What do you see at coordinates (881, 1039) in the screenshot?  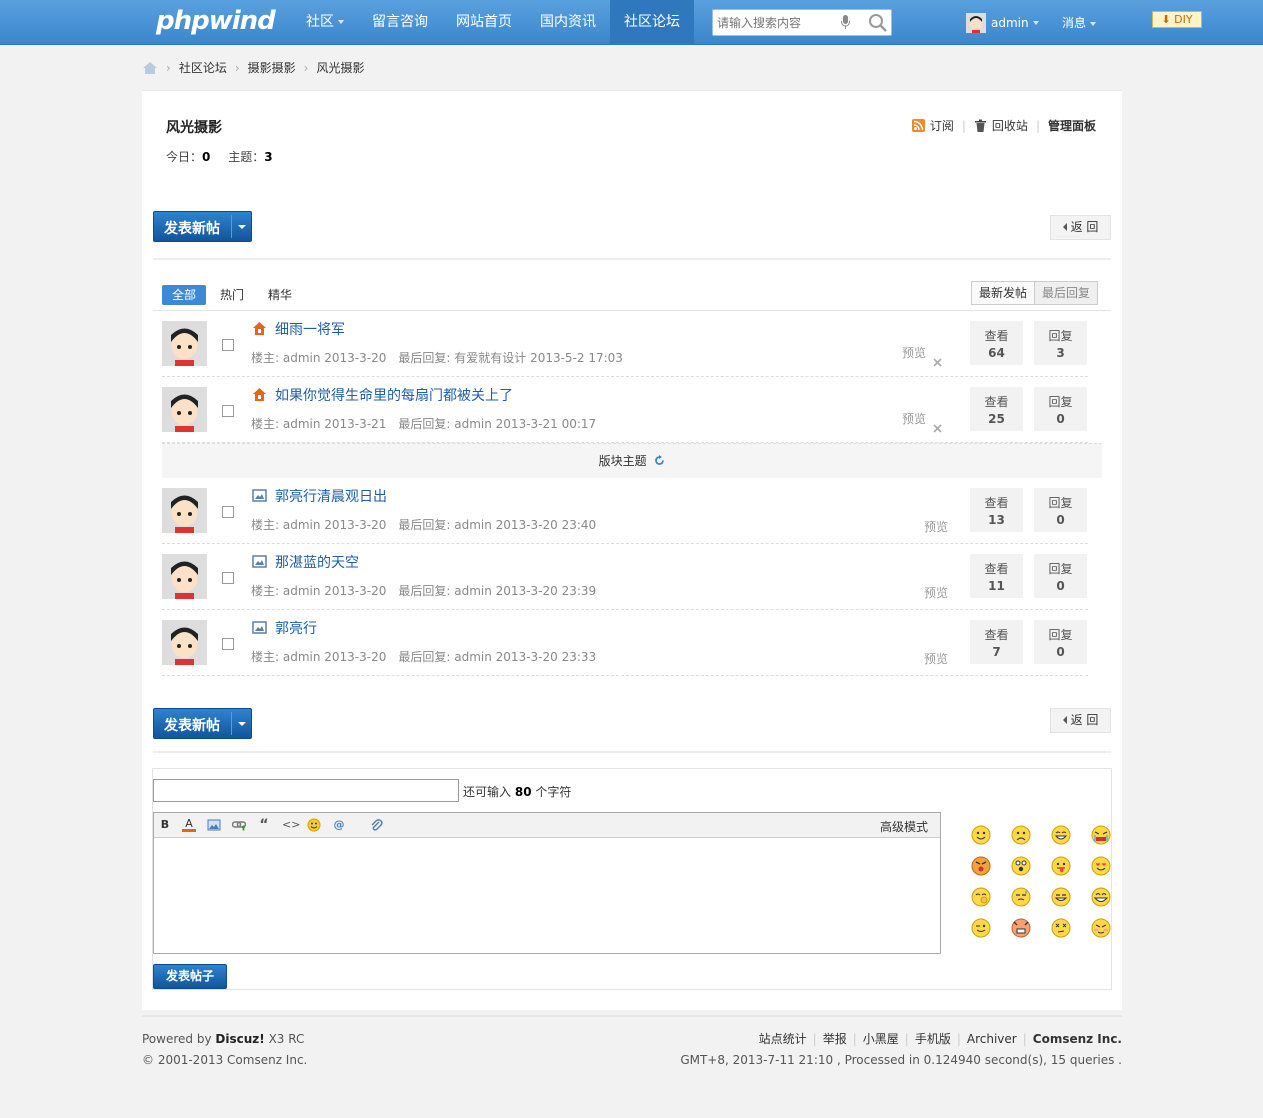 I see `footer-link-blacklist: 小黑屋` at bounding box center [881, 1039].